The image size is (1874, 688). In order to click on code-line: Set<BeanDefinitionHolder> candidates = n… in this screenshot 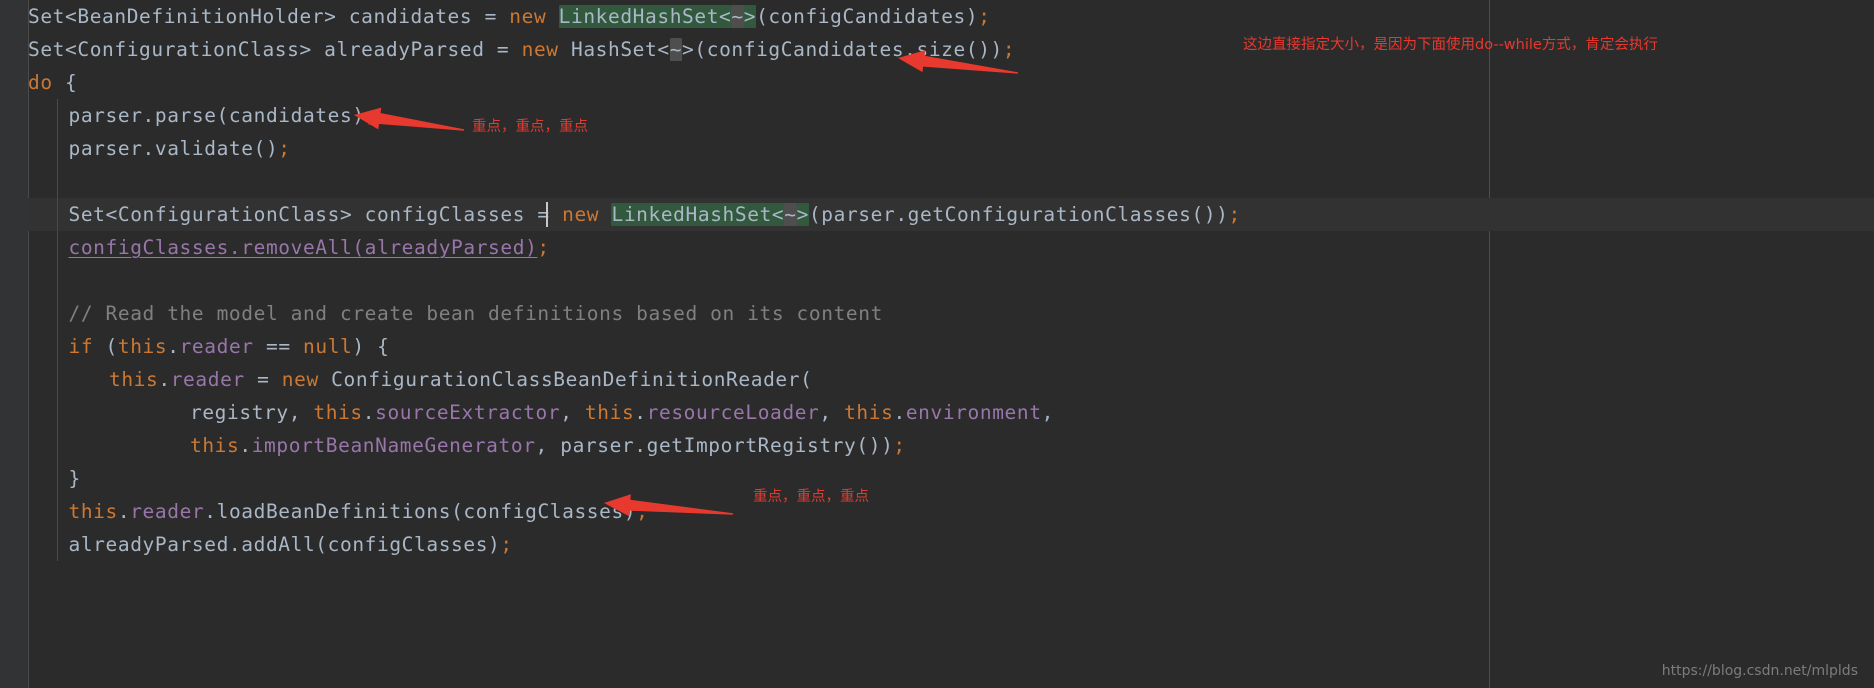, I will do `click(509, 16)`.